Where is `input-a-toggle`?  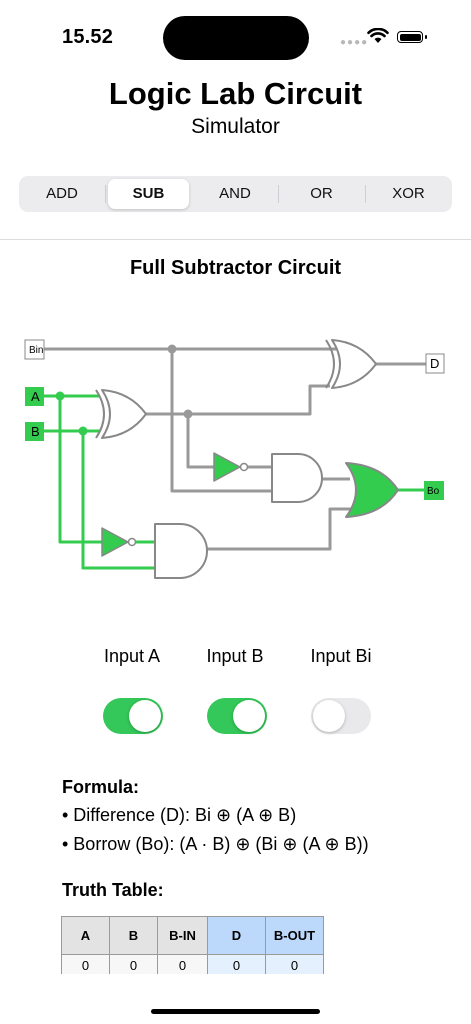
input-a-toggle is located at coordinates (133, 716).